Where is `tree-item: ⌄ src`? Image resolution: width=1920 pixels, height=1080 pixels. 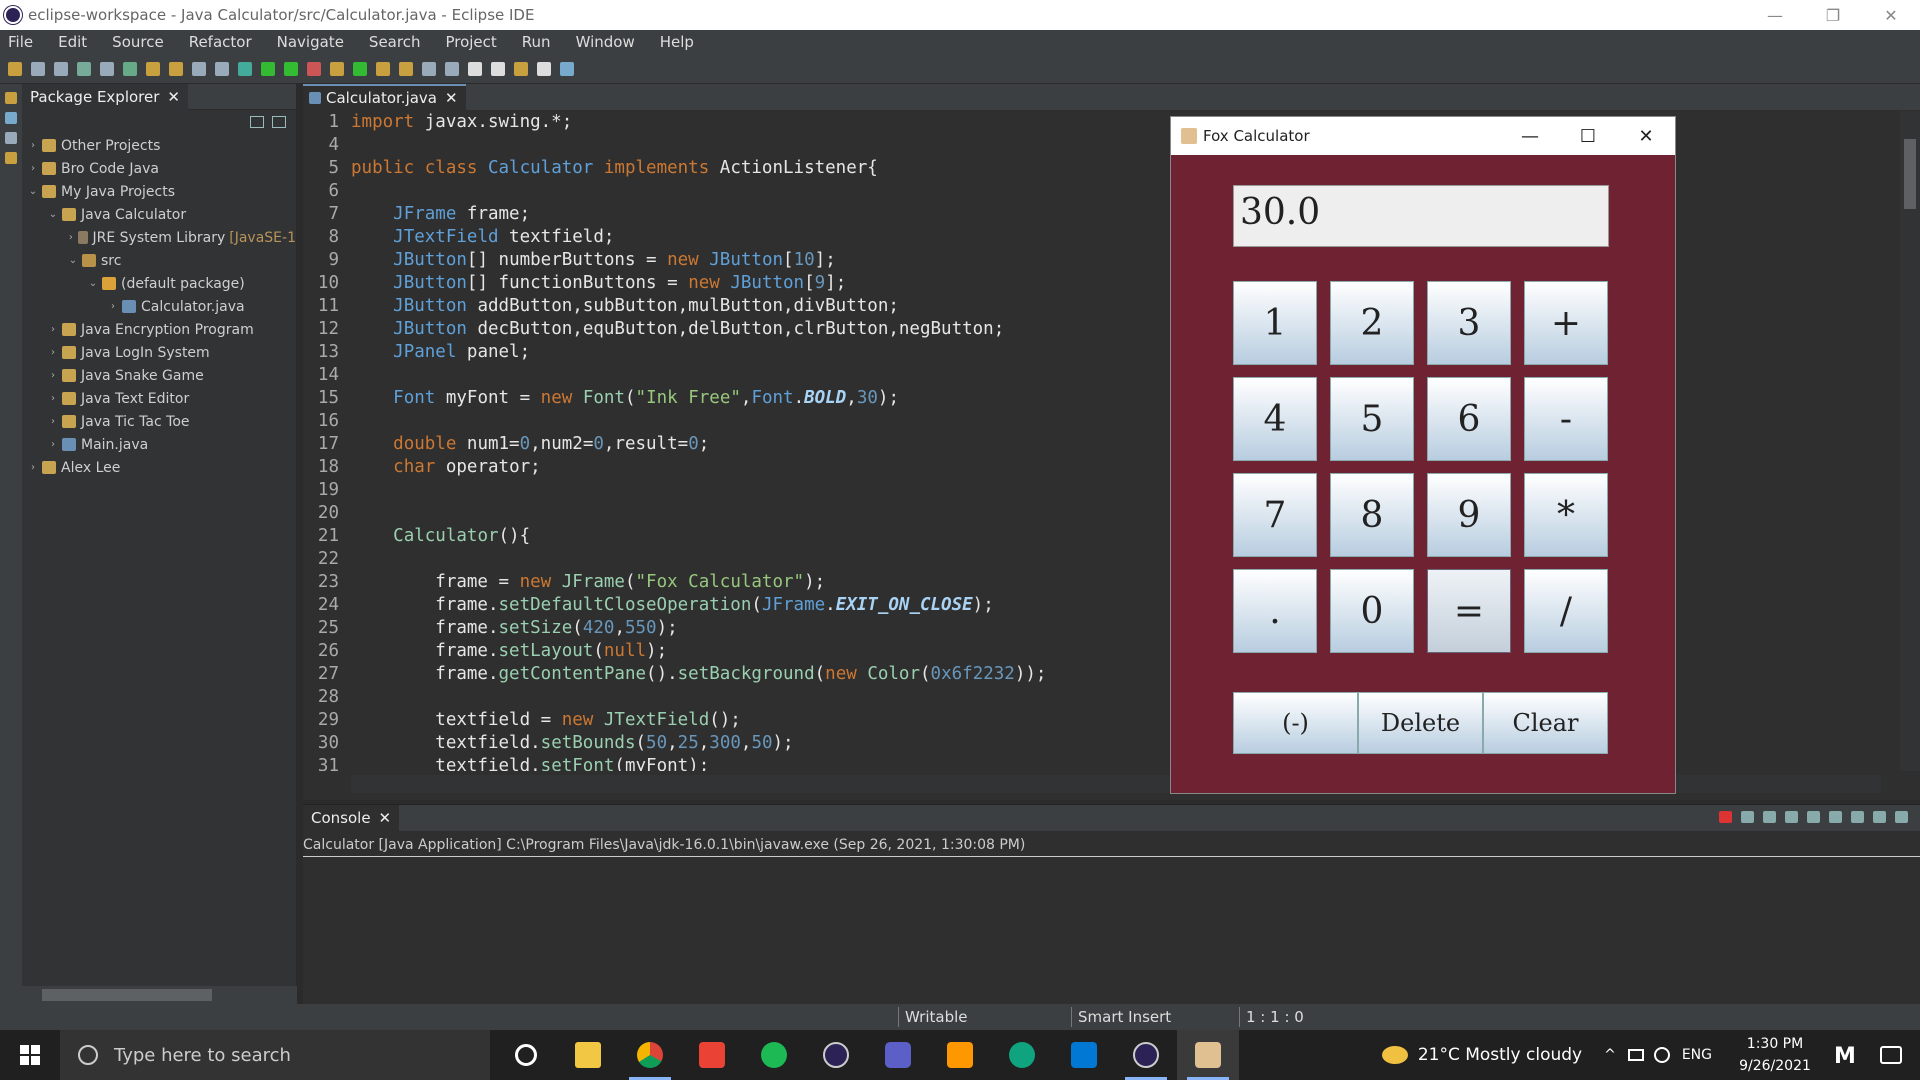 tree-item: ⌄ src is located at coordinates (159, 260).